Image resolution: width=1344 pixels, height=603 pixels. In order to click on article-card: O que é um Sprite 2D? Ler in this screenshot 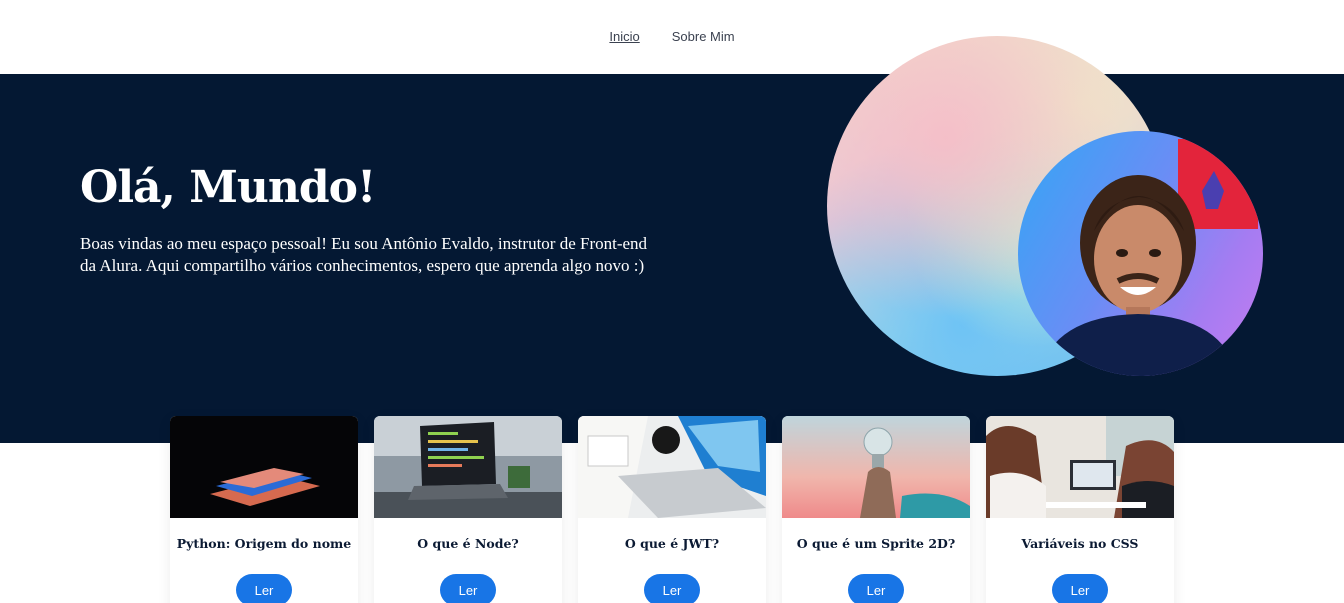, I will do `click(876, 509)`.